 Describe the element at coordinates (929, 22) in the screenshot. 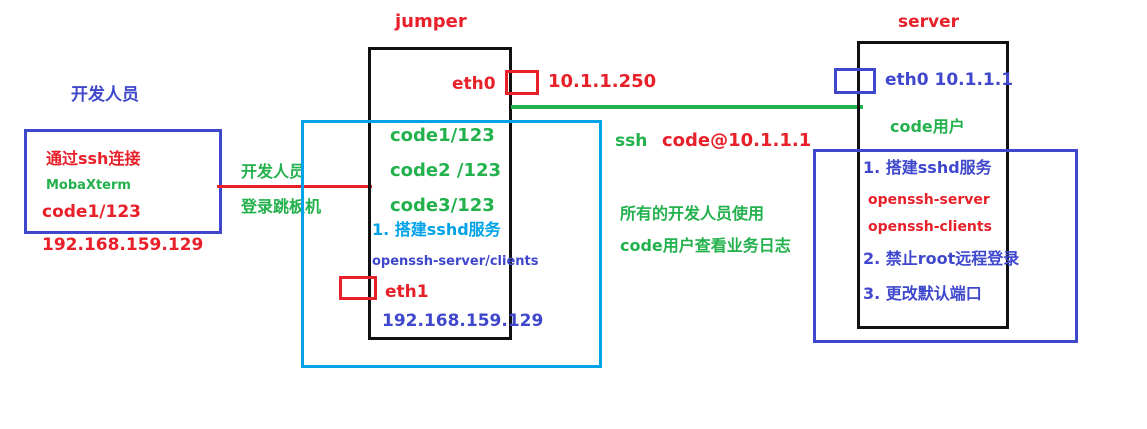

I see `server-title: server` at that location.